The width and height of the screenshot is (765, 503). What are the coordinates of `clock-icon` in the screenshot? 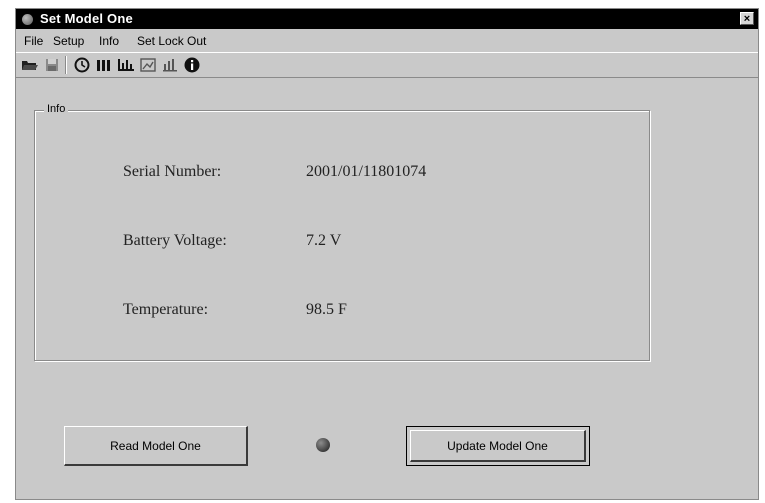 It's located at (82, 65).